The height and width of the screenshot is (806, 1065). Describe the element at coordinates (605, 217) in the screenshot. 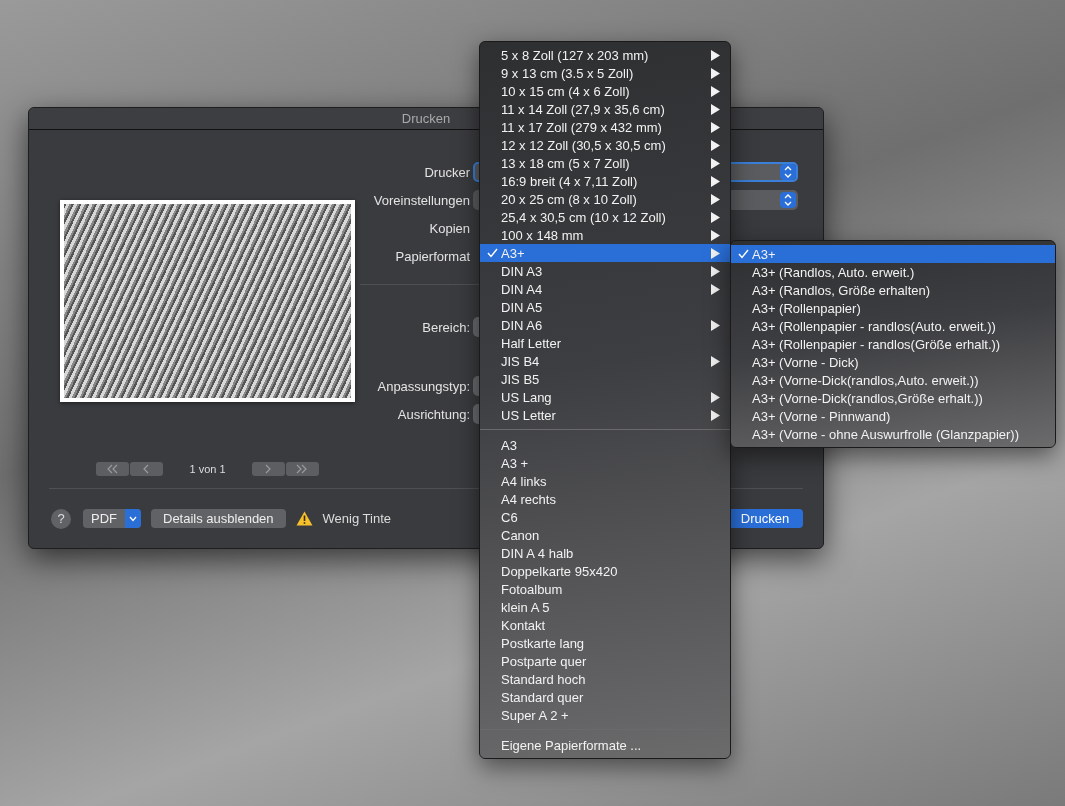

I see `menu-item: 25,4 x 30,5 cm (10 x 12 Zoll)` at that location.